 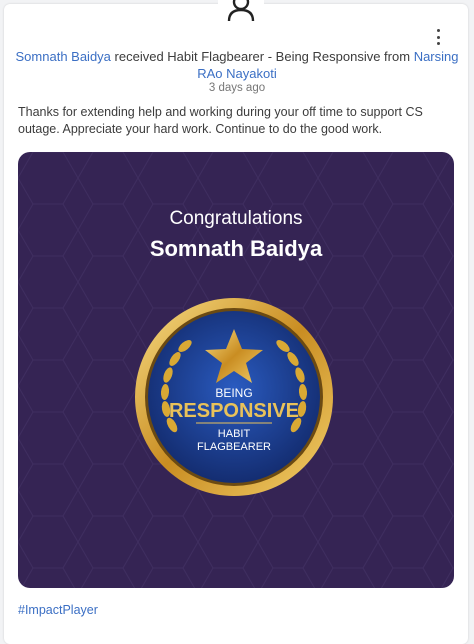 What do you see at coordinates (233, 393) in the screenshot?
I see `badge-line1: BEING` at bounding box center [233, 393].